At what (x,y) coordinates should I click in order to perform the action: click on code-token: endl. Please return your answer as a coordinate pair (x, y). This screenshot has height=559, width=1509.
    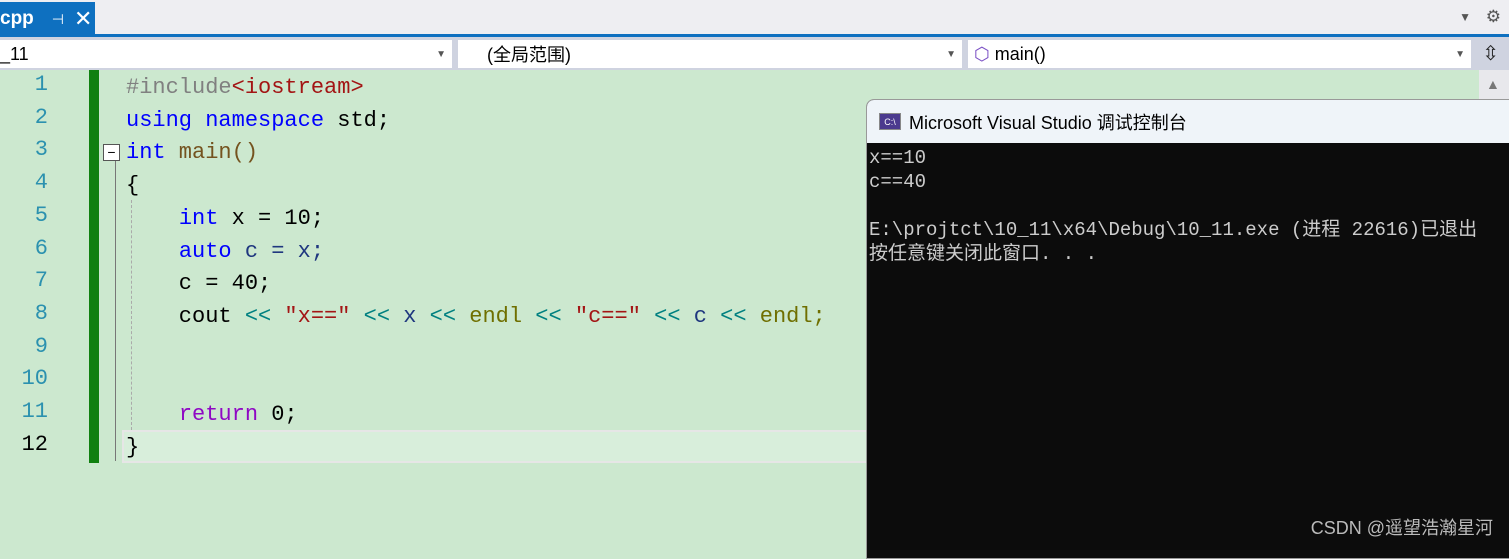
    Looking at the image, I should click on (496, 316).